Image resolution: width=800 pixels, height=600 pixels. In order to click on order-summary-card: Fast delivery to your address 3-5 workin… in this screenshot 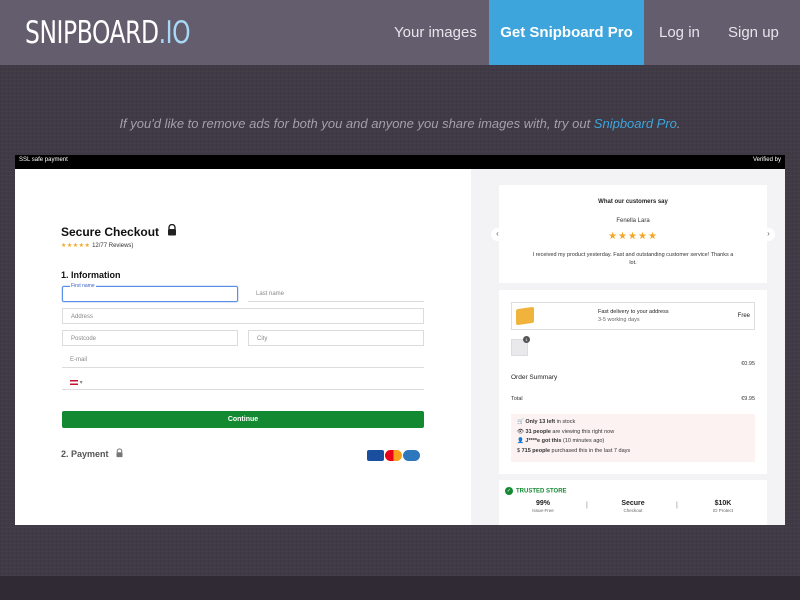, I will do `click(633, 382)`.